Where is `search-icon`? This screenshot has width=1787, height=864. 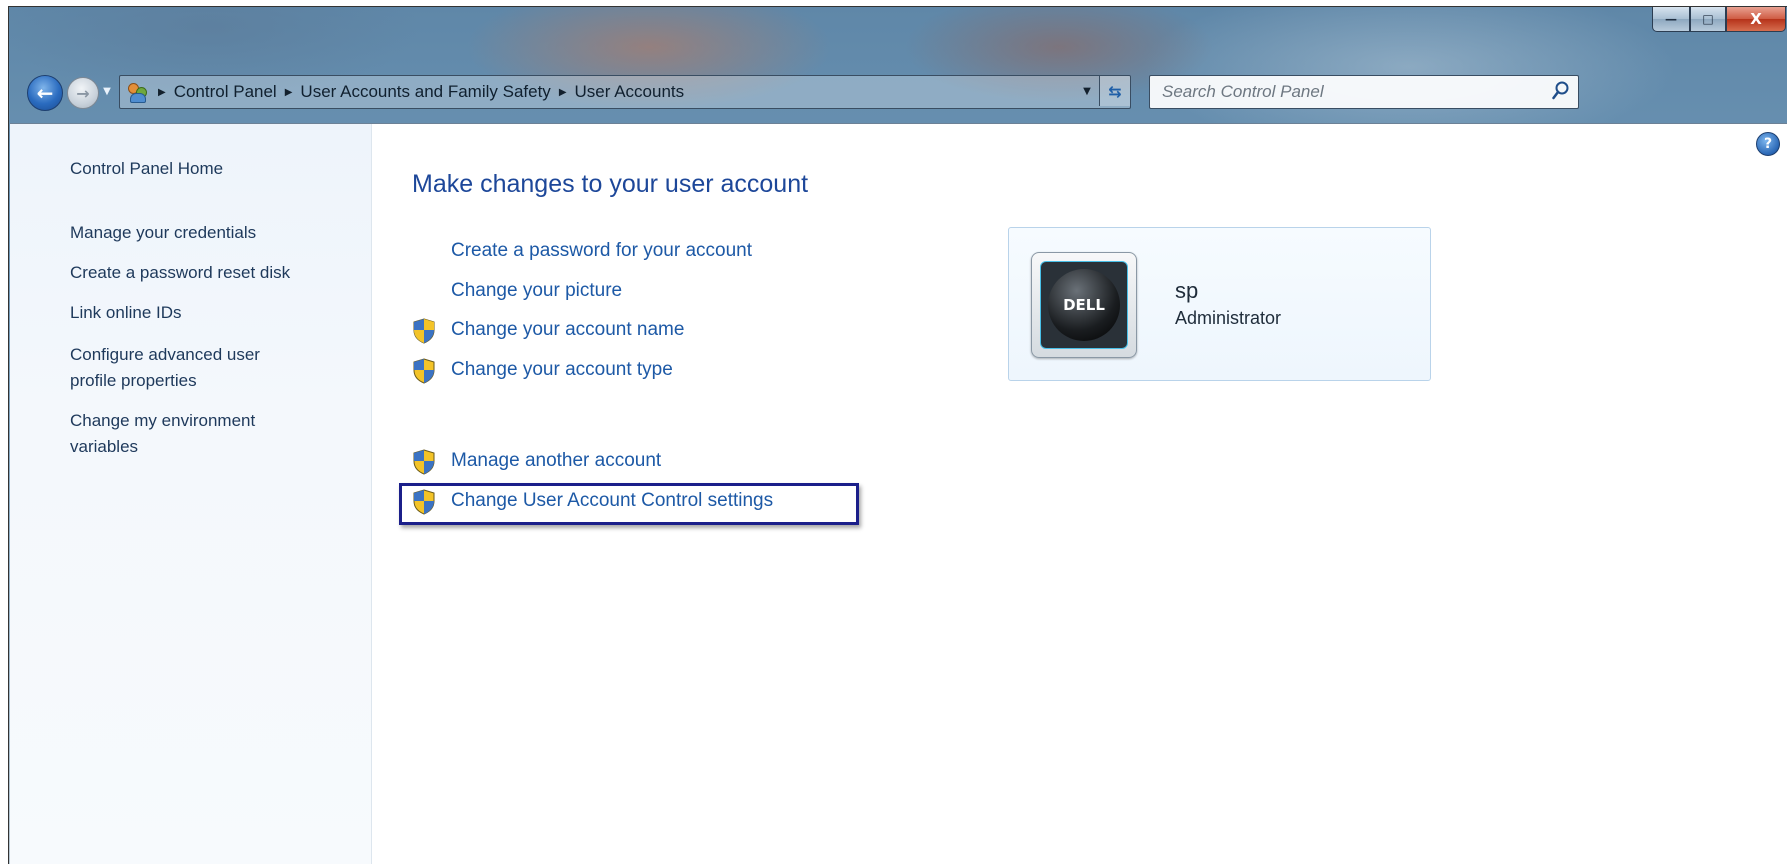
search-icon is located at coordinates (1561, 91).